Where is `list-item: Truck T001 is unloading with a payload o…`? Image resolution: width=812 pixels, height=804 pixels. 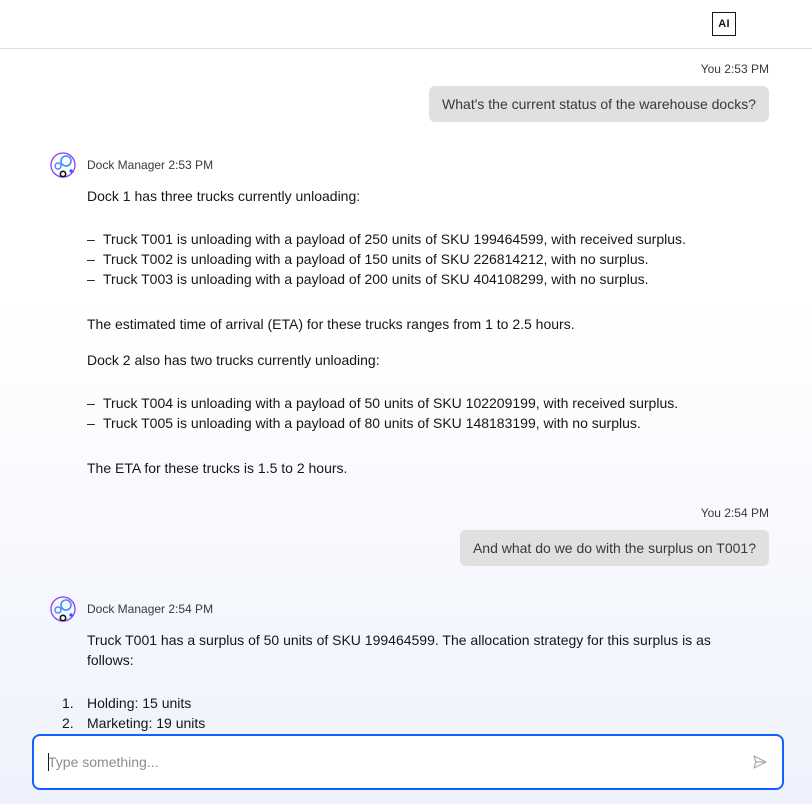 list-item: Truck T001 is unloading with a payload o… is located at coordinates (386, 239).